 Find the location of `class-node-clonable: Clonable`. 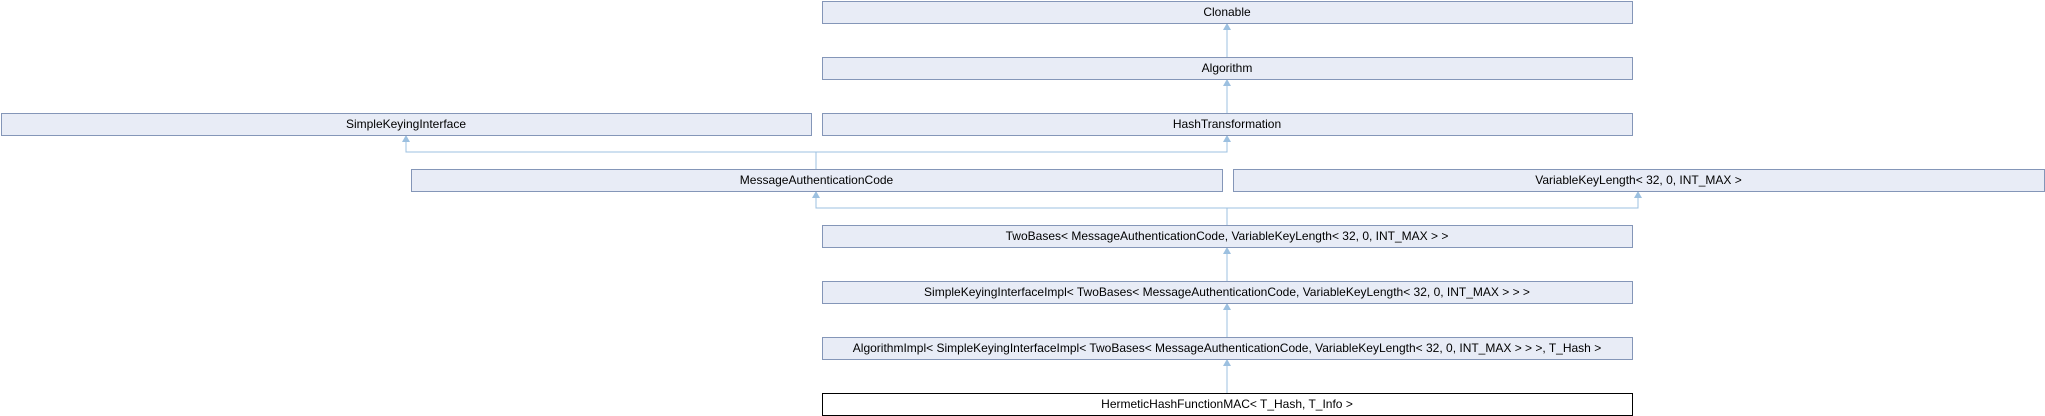

class-node-clonable: Clonable is located at coordinates (1227, 12).